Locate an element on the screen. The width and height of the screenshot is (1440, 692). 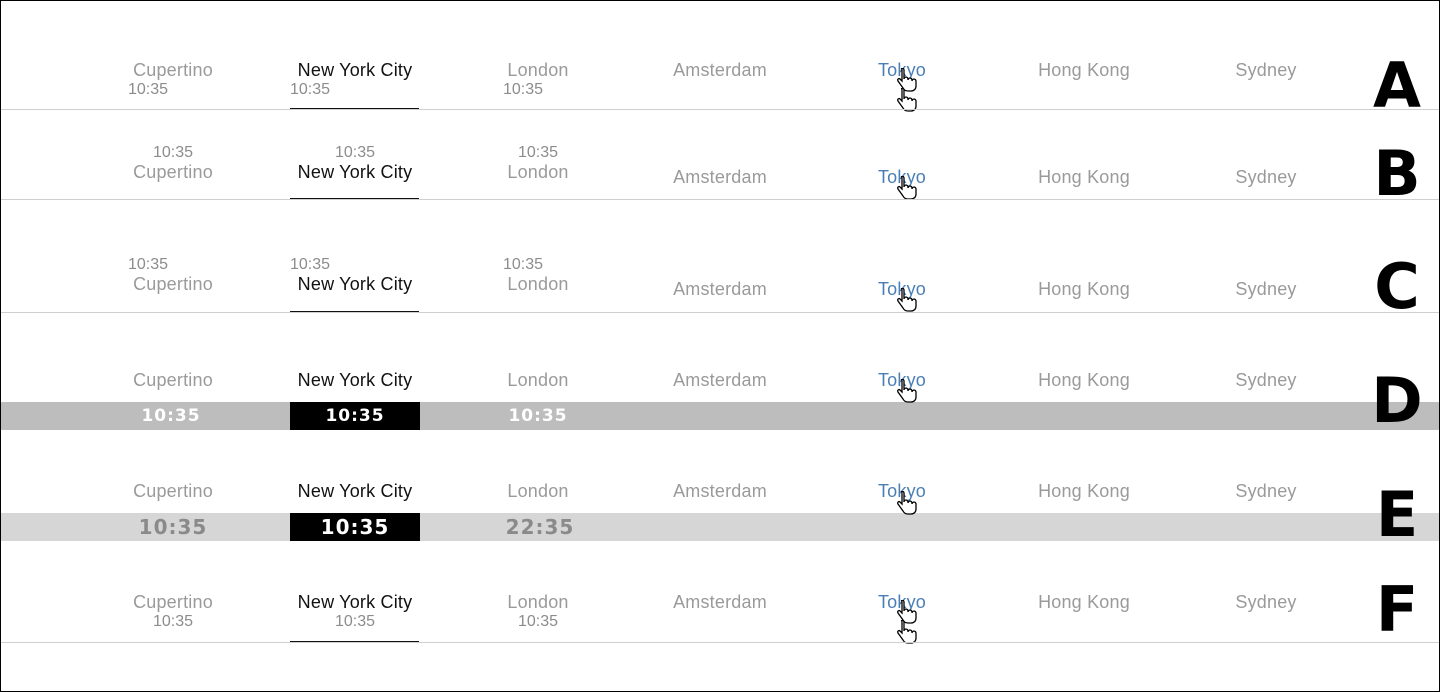
variant-letter: F is located at coordinates (1397, 609).